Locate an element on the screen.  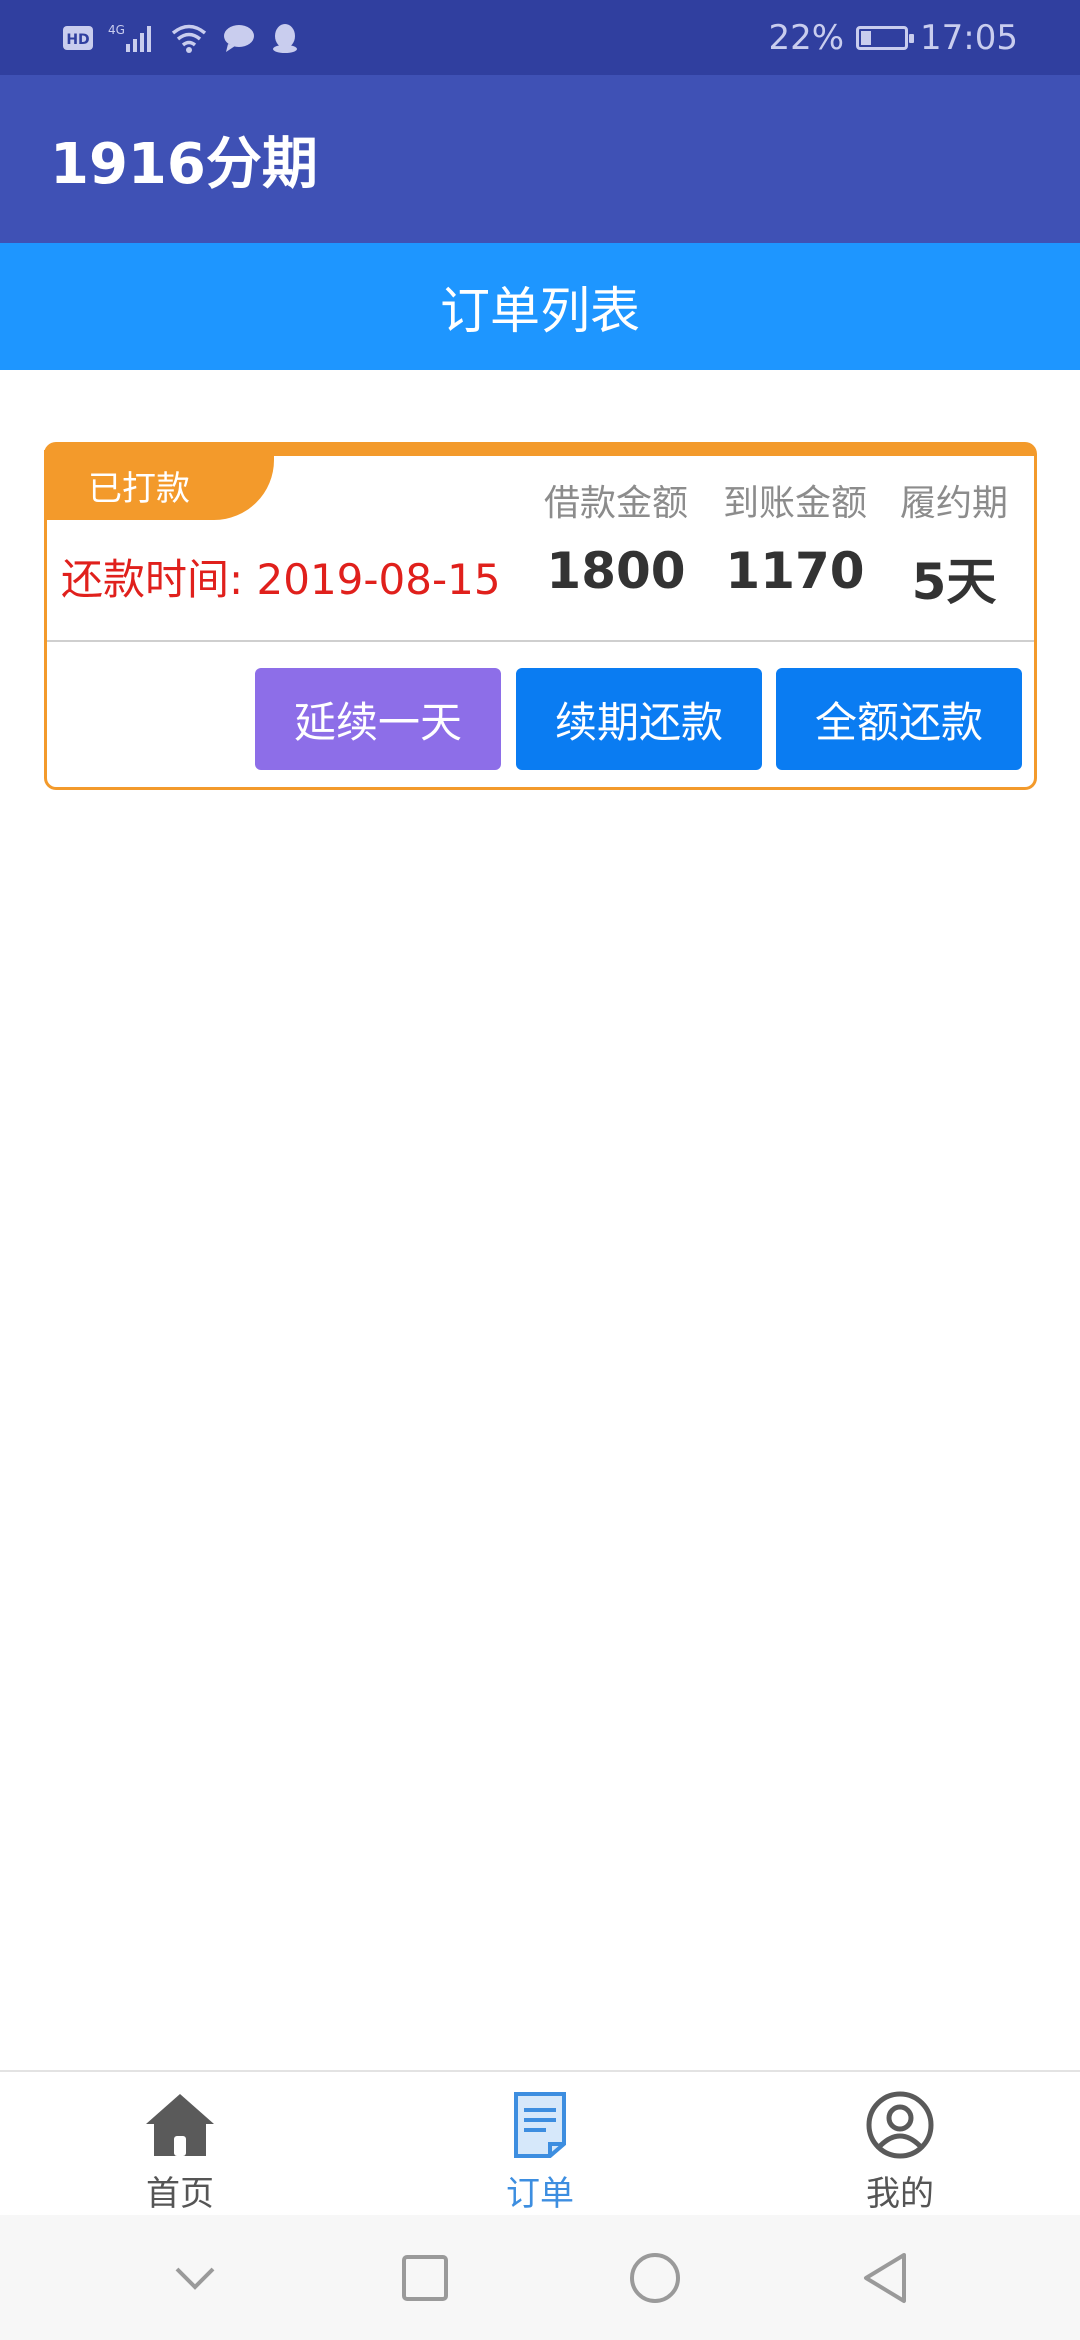
renew-repay-button: 续期还款 is located at coordinates (639, 719).